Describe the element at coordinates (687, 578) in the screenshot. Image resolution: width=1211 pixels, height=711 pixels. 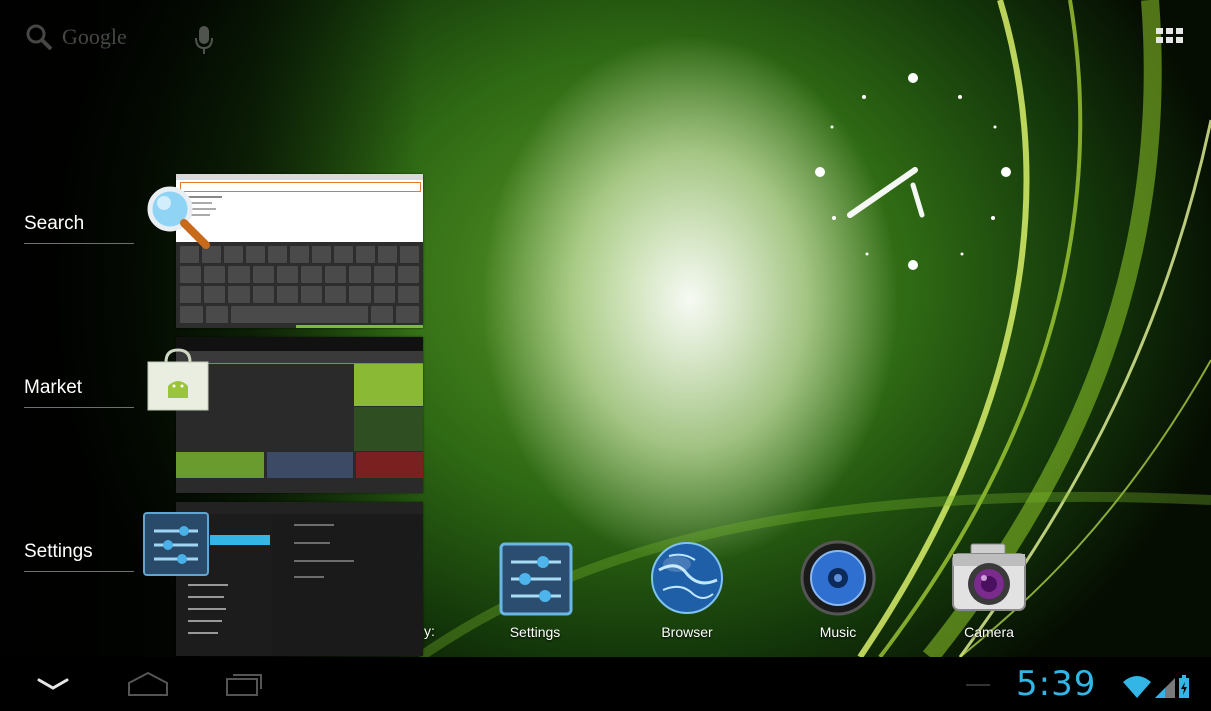
I see `globe-icon` at that location.